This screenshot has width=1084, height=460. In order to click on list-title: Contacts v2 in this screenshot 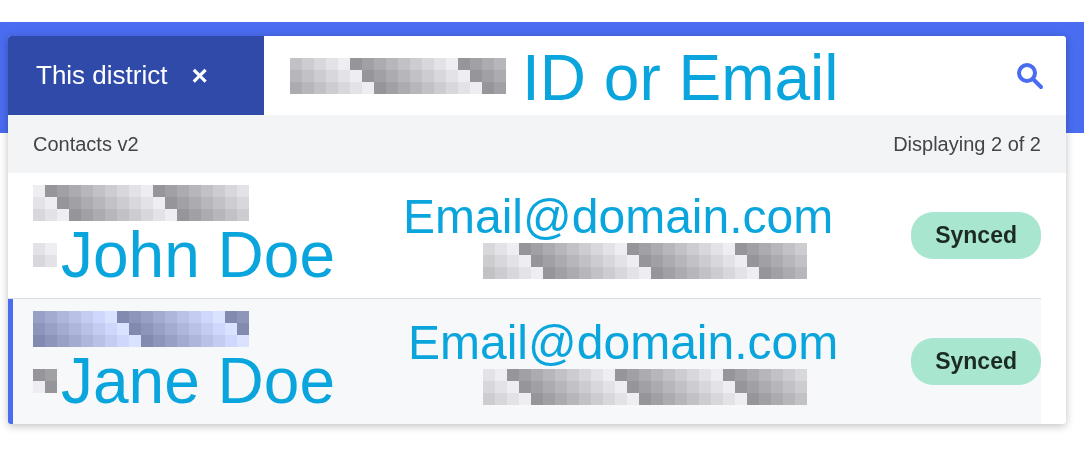, I will do `click(86, 144)`.